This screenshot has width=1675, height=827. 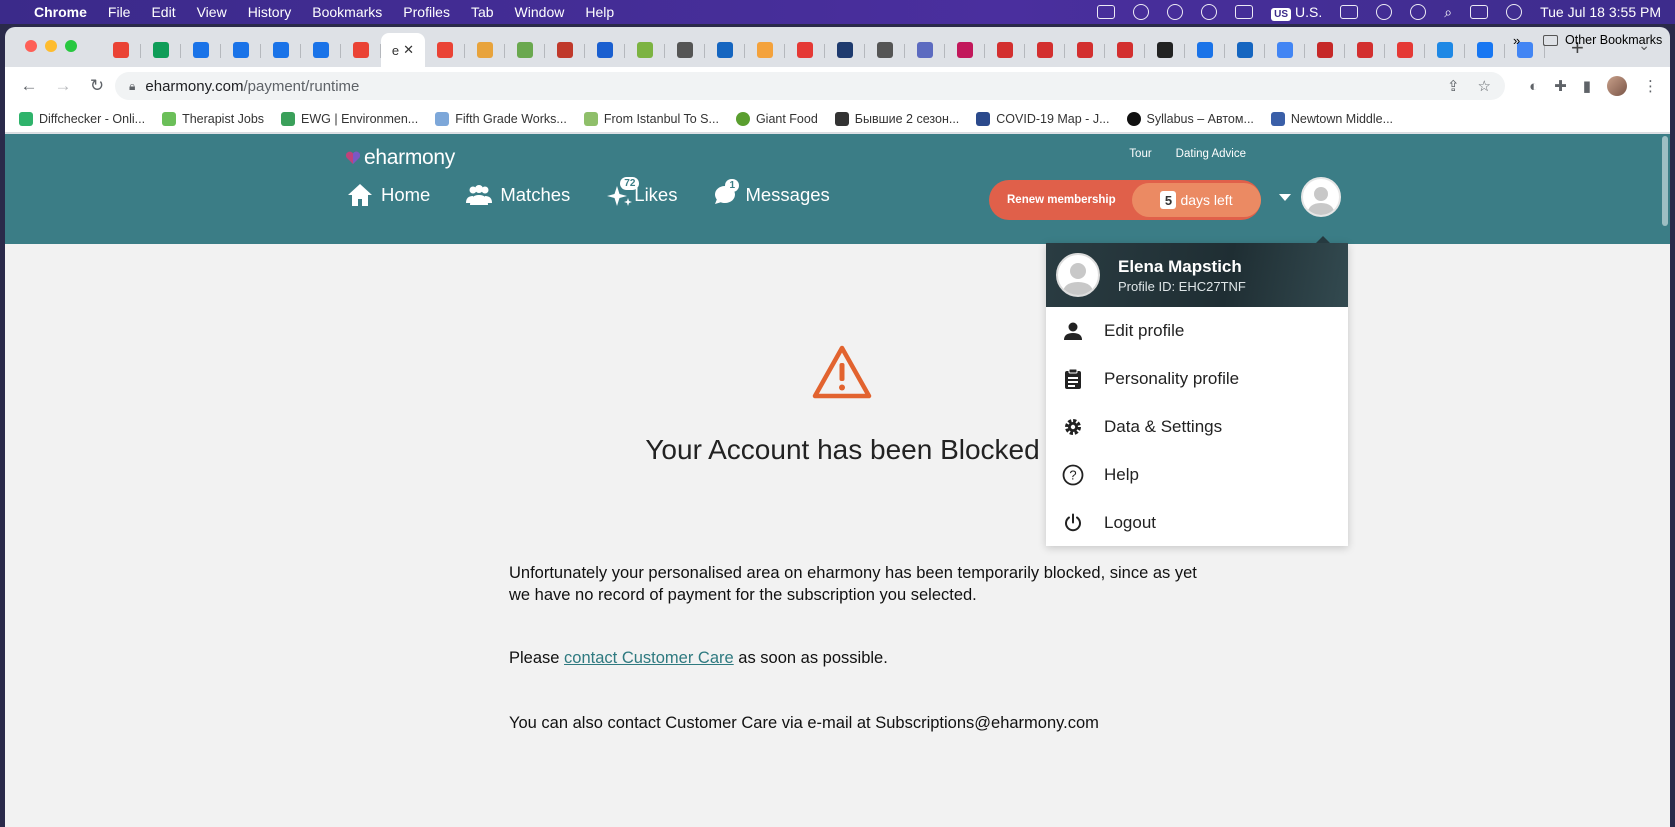 What do you see at coordinates (119, 12) in the screenshot?
I see `menu-file: File` at bounding box center [119, 12].